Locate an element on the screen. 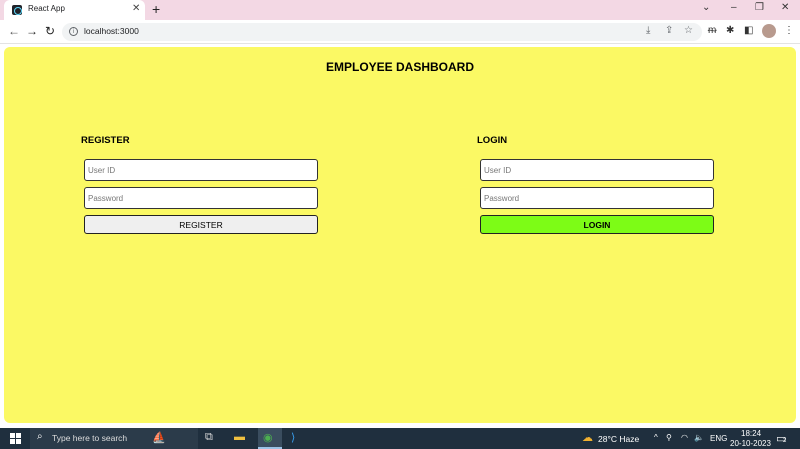  language-indicator: ENG is located at coordinates (718, 438).